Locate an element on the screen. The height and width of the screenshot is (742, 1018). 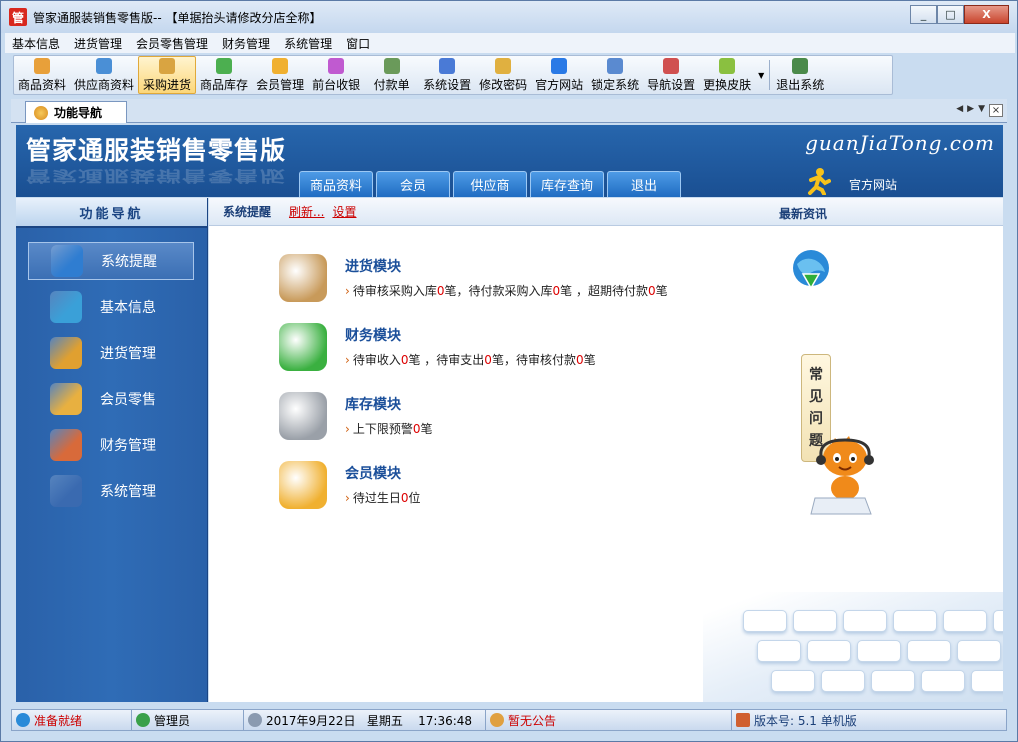
sidebar-item-monitor: 系统管理 is located at coordinates (111, 491).